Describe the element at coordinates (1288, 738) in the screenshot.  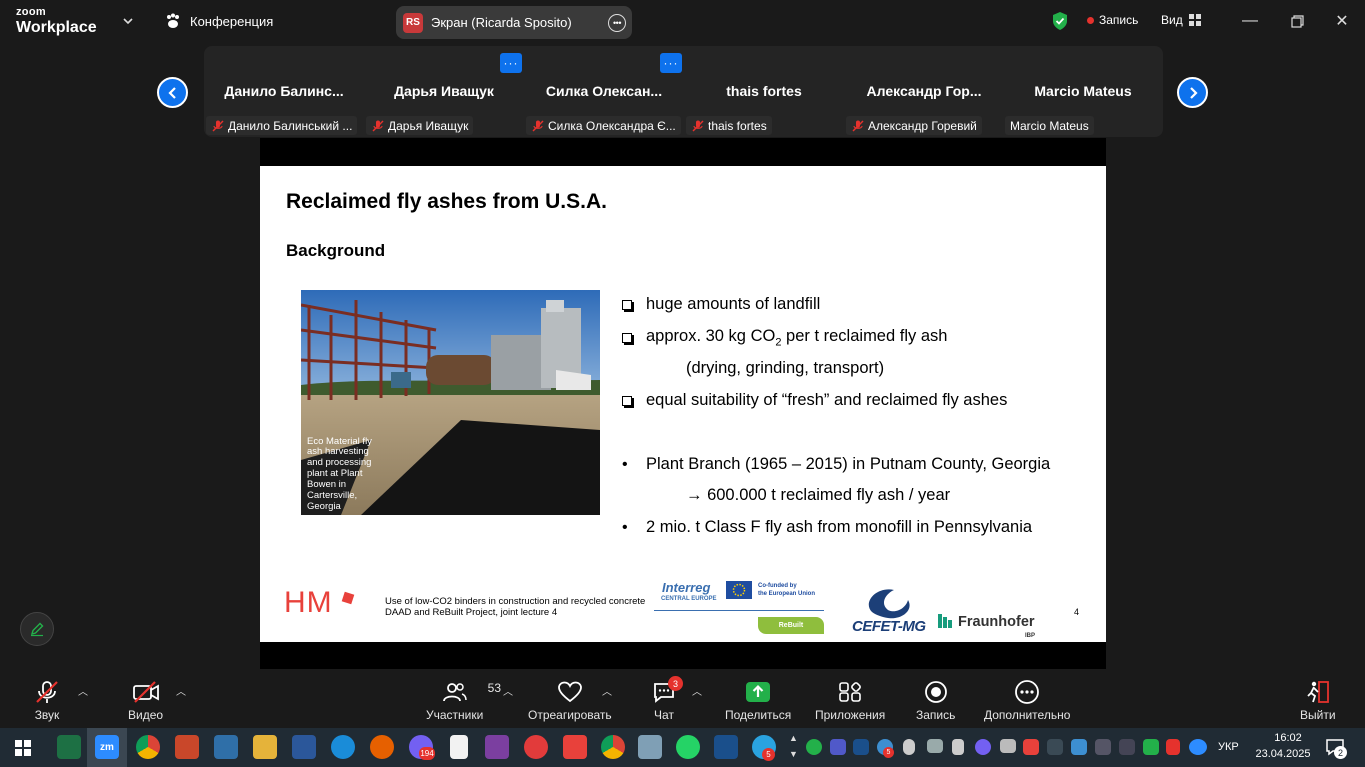
I see `clock-time: 16:02` at that location.